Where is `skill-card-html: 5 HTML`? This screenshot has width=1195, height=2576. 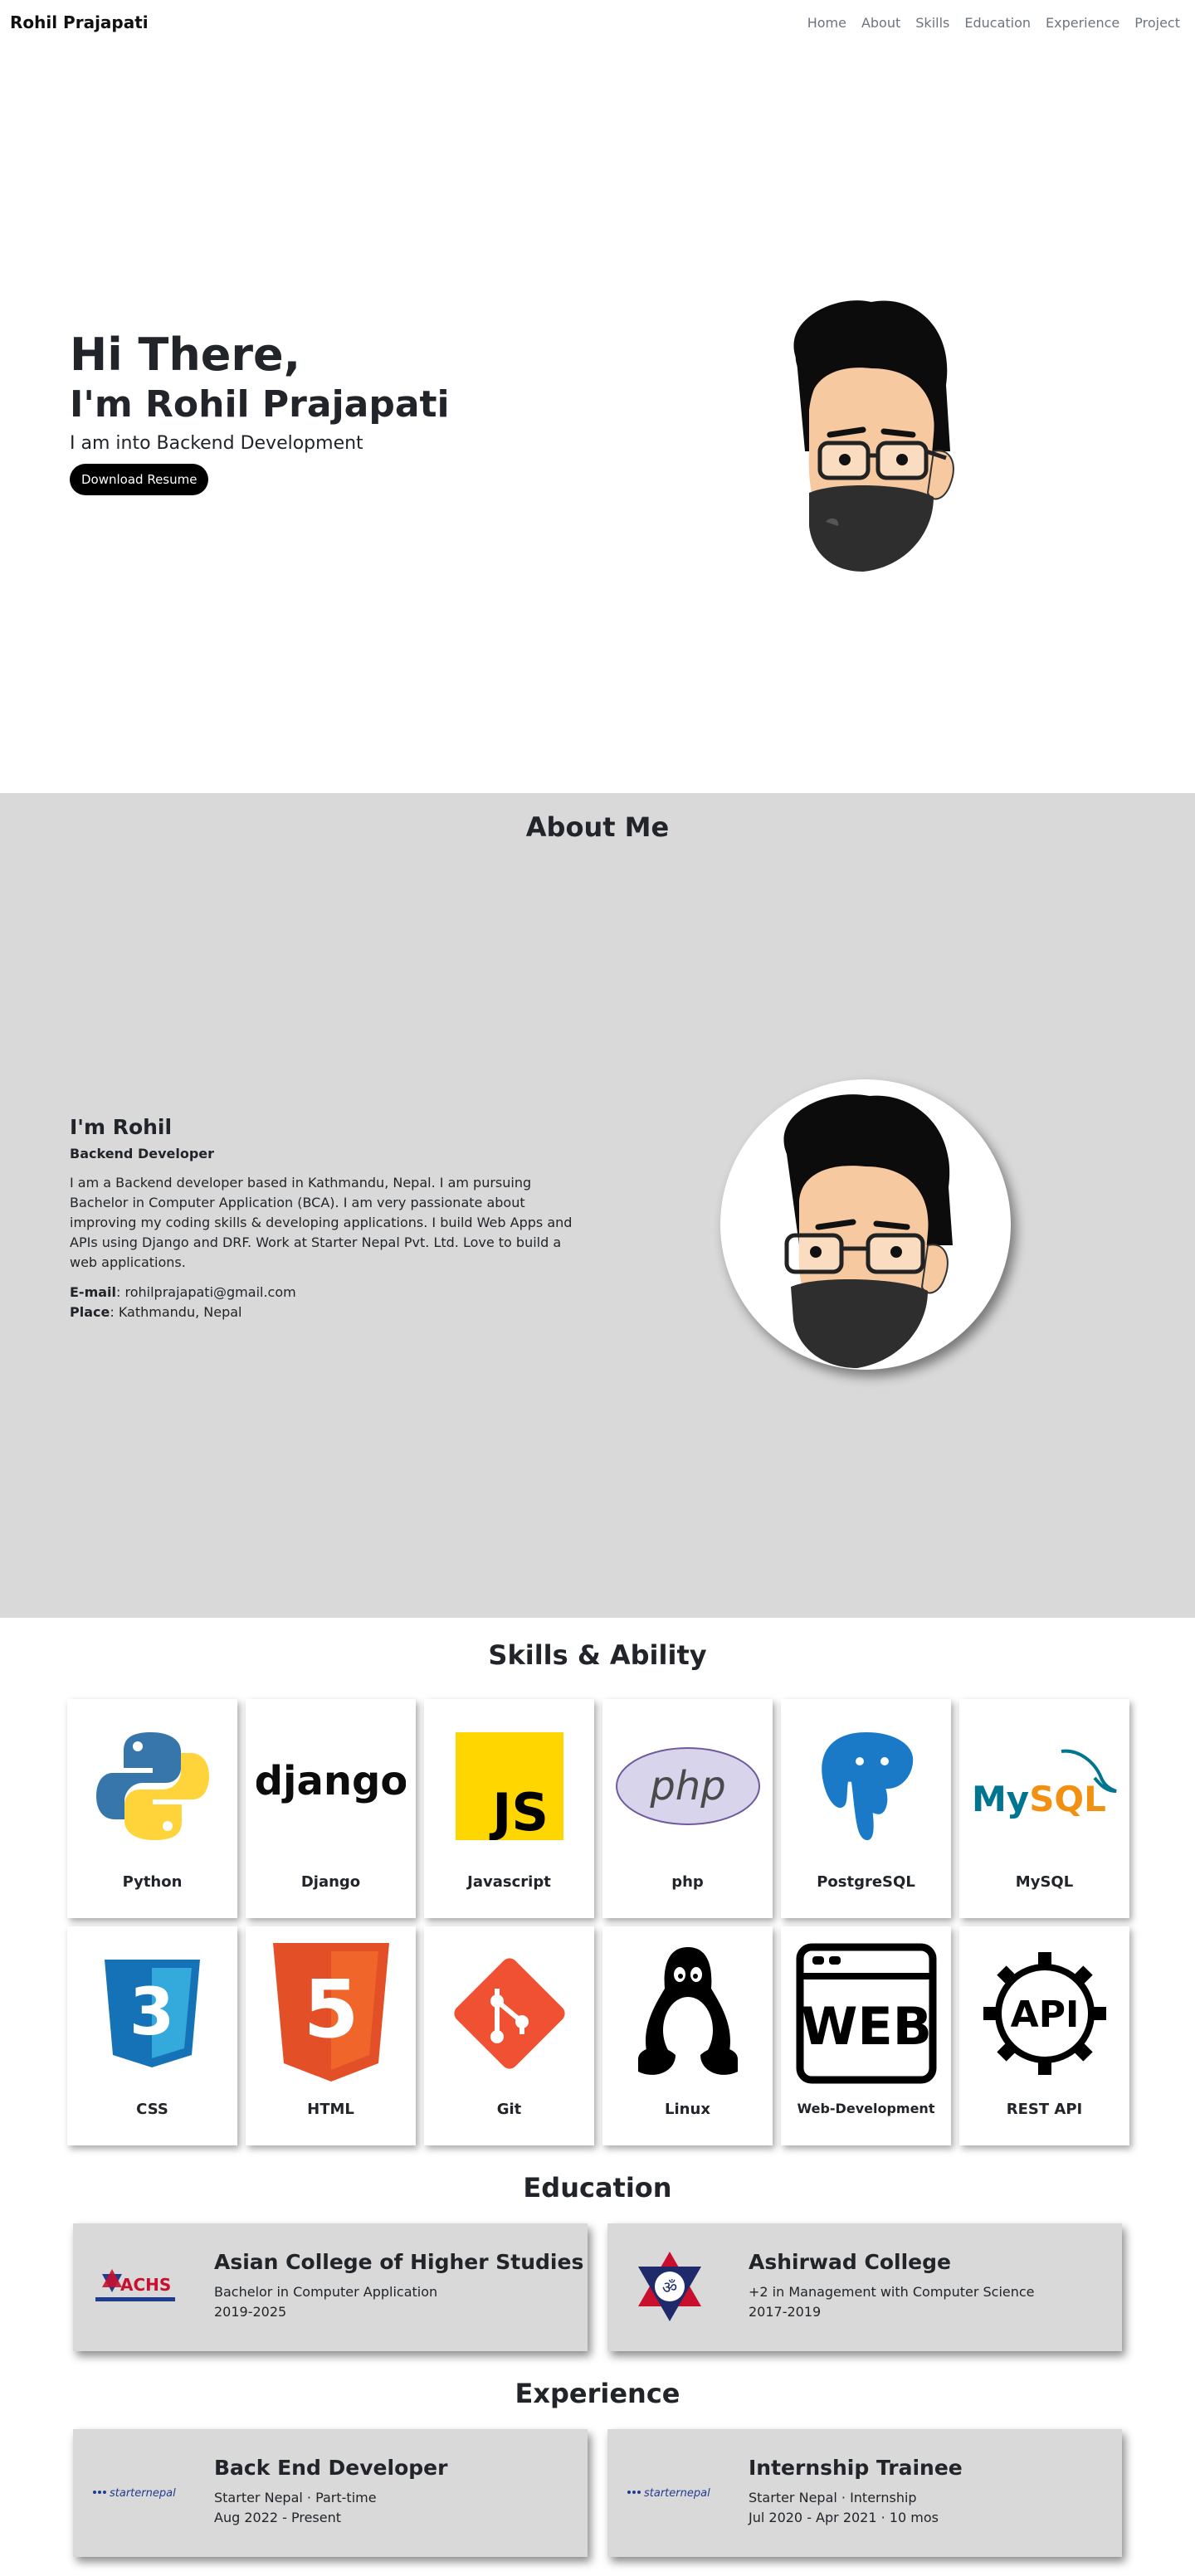 skill-card-html: 5 HTML is located at coordinates (331, 2035).